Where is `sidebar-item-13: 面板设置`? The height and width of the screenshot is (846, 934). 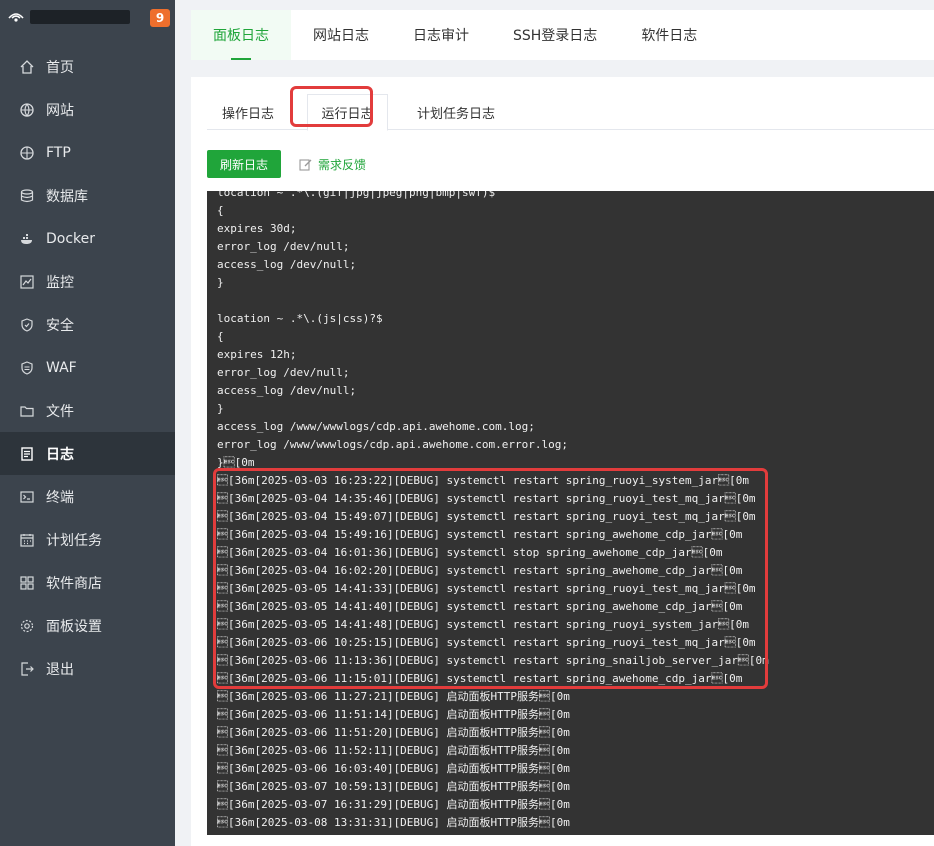
sidebar-item-13: 面板设置 is located at coordinates (87, 625).